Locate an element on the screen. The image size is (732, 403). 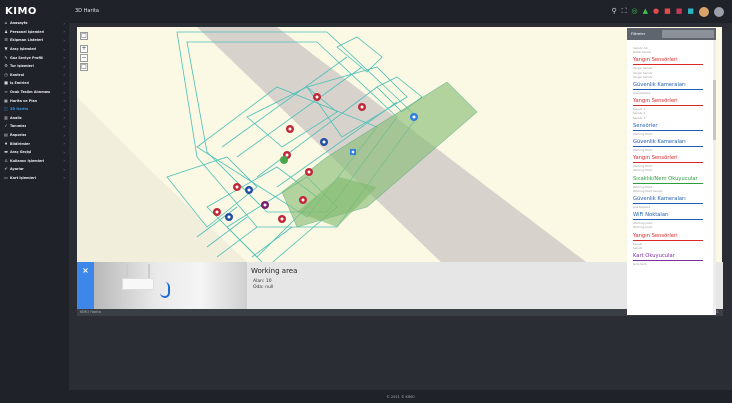
app-logo: KIMO is located at coordinates (21, 11).